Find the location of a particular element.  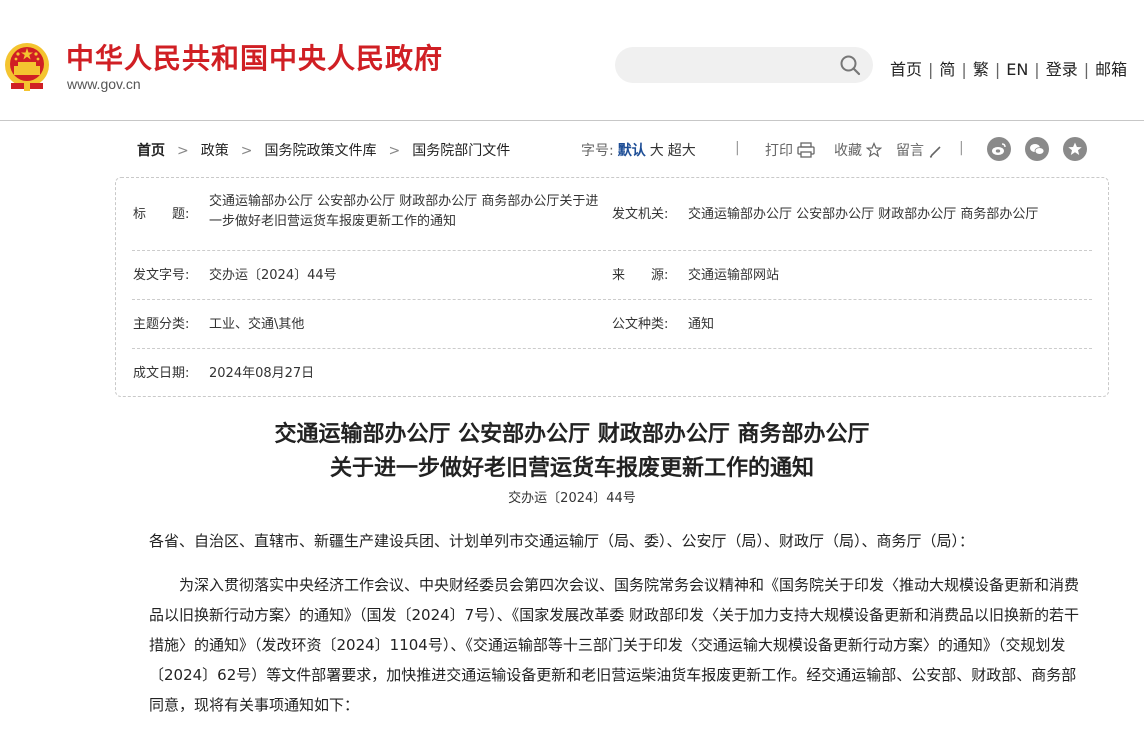

weibo-icon is located at coordinates (999, 149).